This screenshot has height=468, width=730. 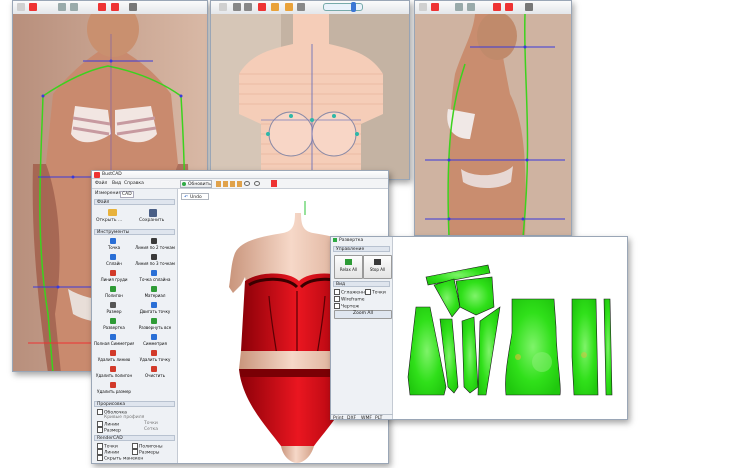 What do you see at coordinates (337, 299) in the screenshot?
I see `wireframe-checkbox` at bounding box center [337, 299].